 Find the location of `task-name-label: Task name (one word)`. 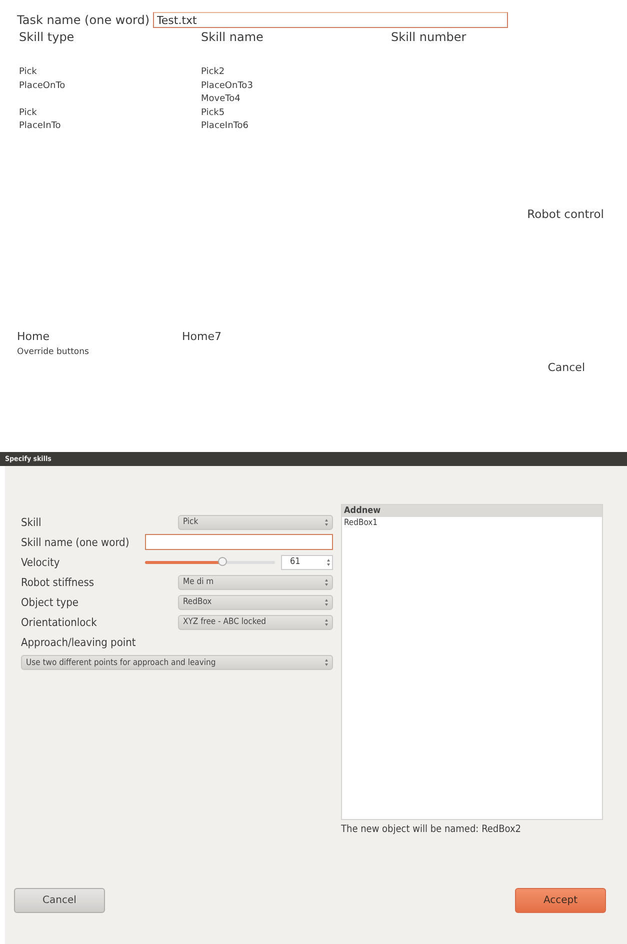

task-name-label: Task name (one word) is located at coordinates (83, 20).